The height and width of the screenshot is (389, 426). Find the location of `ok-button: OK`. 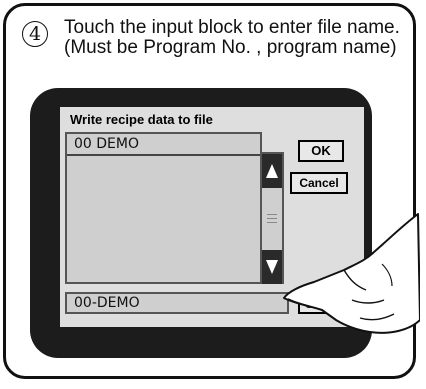

ok-button: OK is located at coordinates (321, 151).